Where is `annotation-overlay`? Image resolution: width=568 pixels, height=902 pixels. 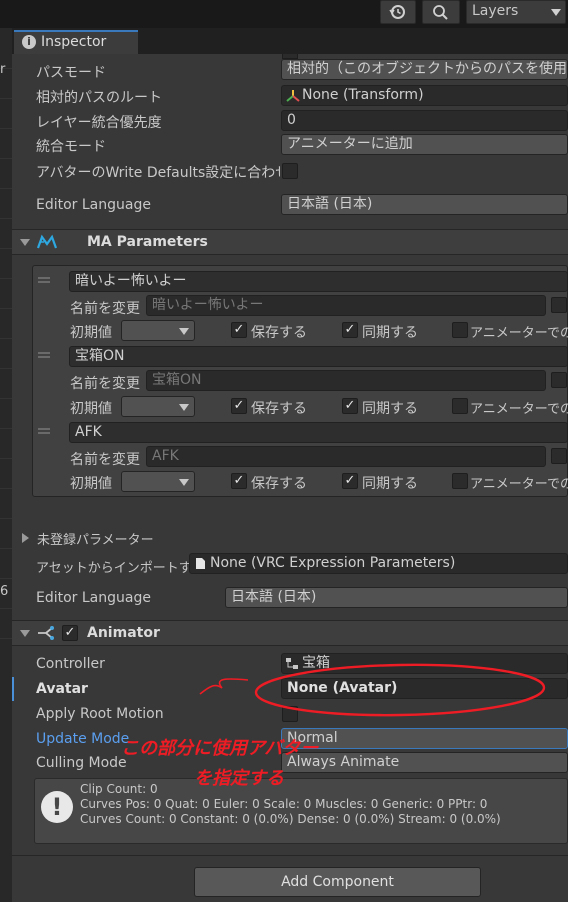
annotation-overlay is located at coordinates (372, 690).